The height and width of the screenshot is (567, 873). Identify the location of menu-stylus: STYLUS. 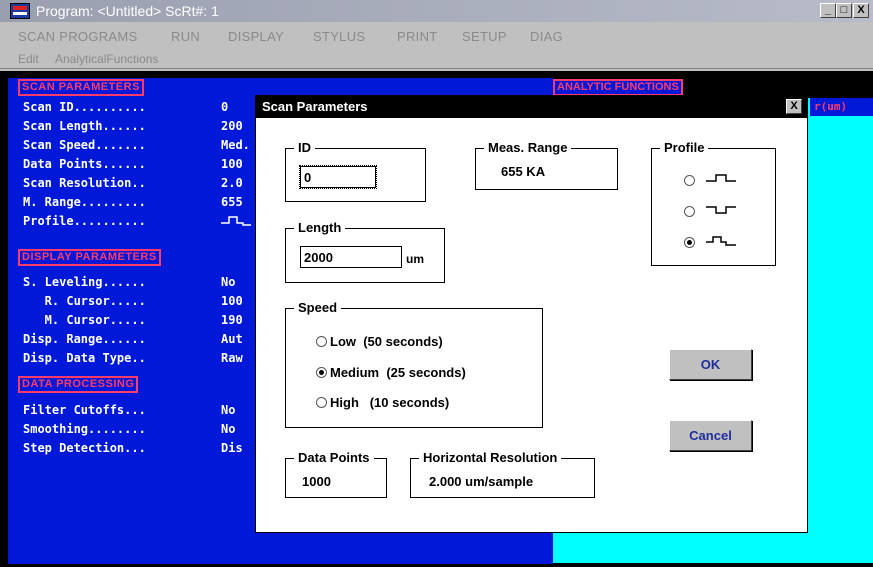
(339, 36).